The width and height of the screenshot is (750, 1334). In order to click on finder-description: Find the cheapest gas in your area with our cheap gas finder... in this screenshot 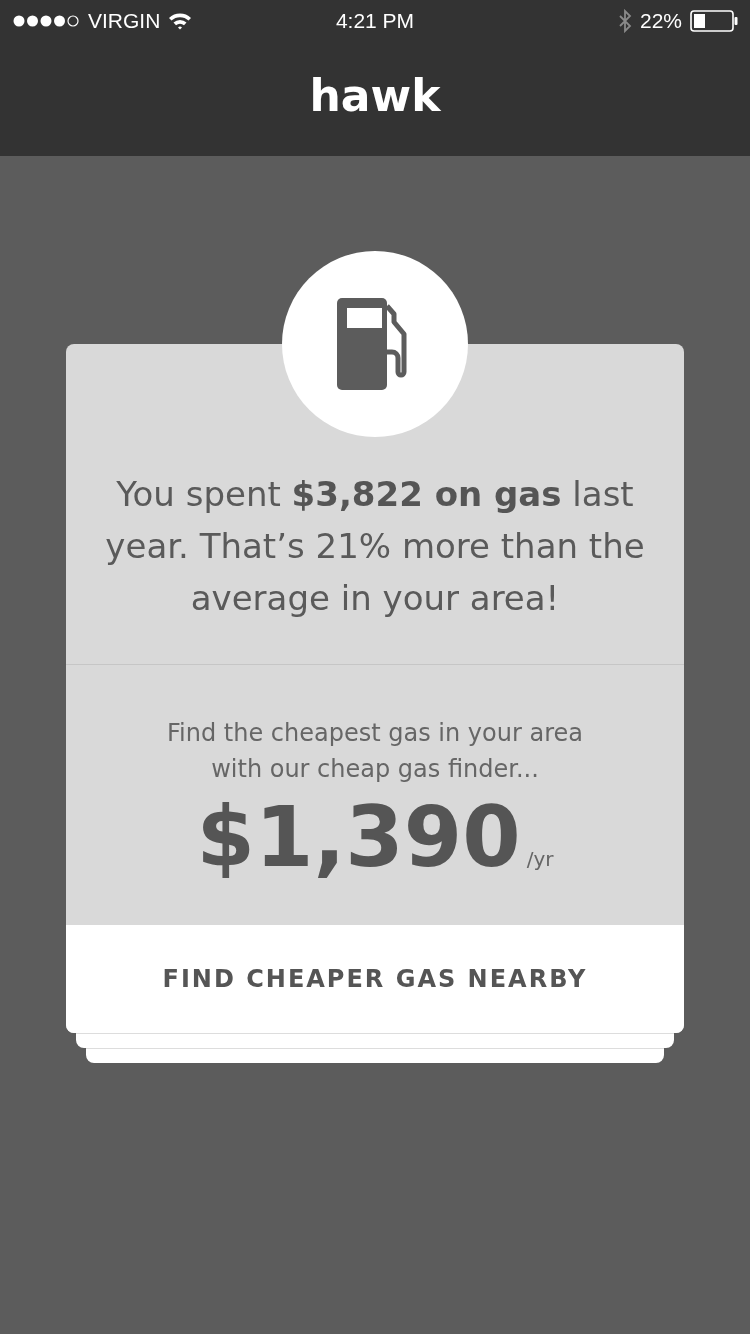, I will do `click(375, 751)`.